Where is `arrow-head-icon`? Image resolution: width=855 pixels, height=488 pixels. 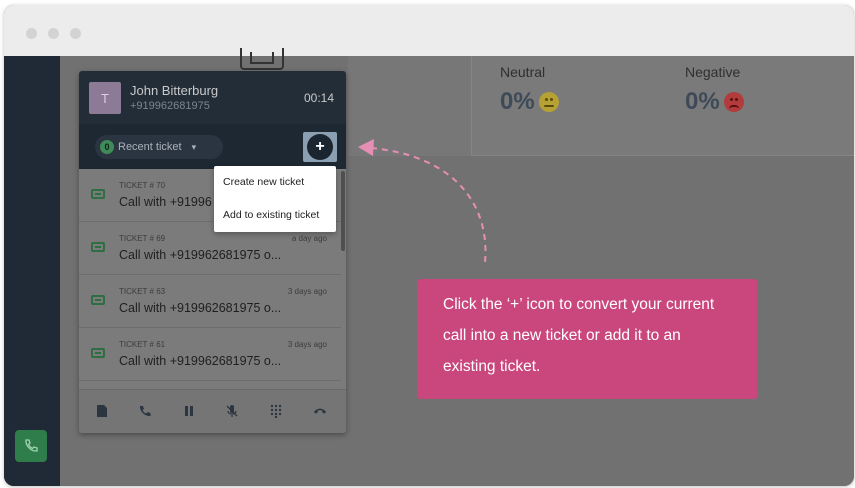
arrow-head-icon is located at coordinates (366, 147).